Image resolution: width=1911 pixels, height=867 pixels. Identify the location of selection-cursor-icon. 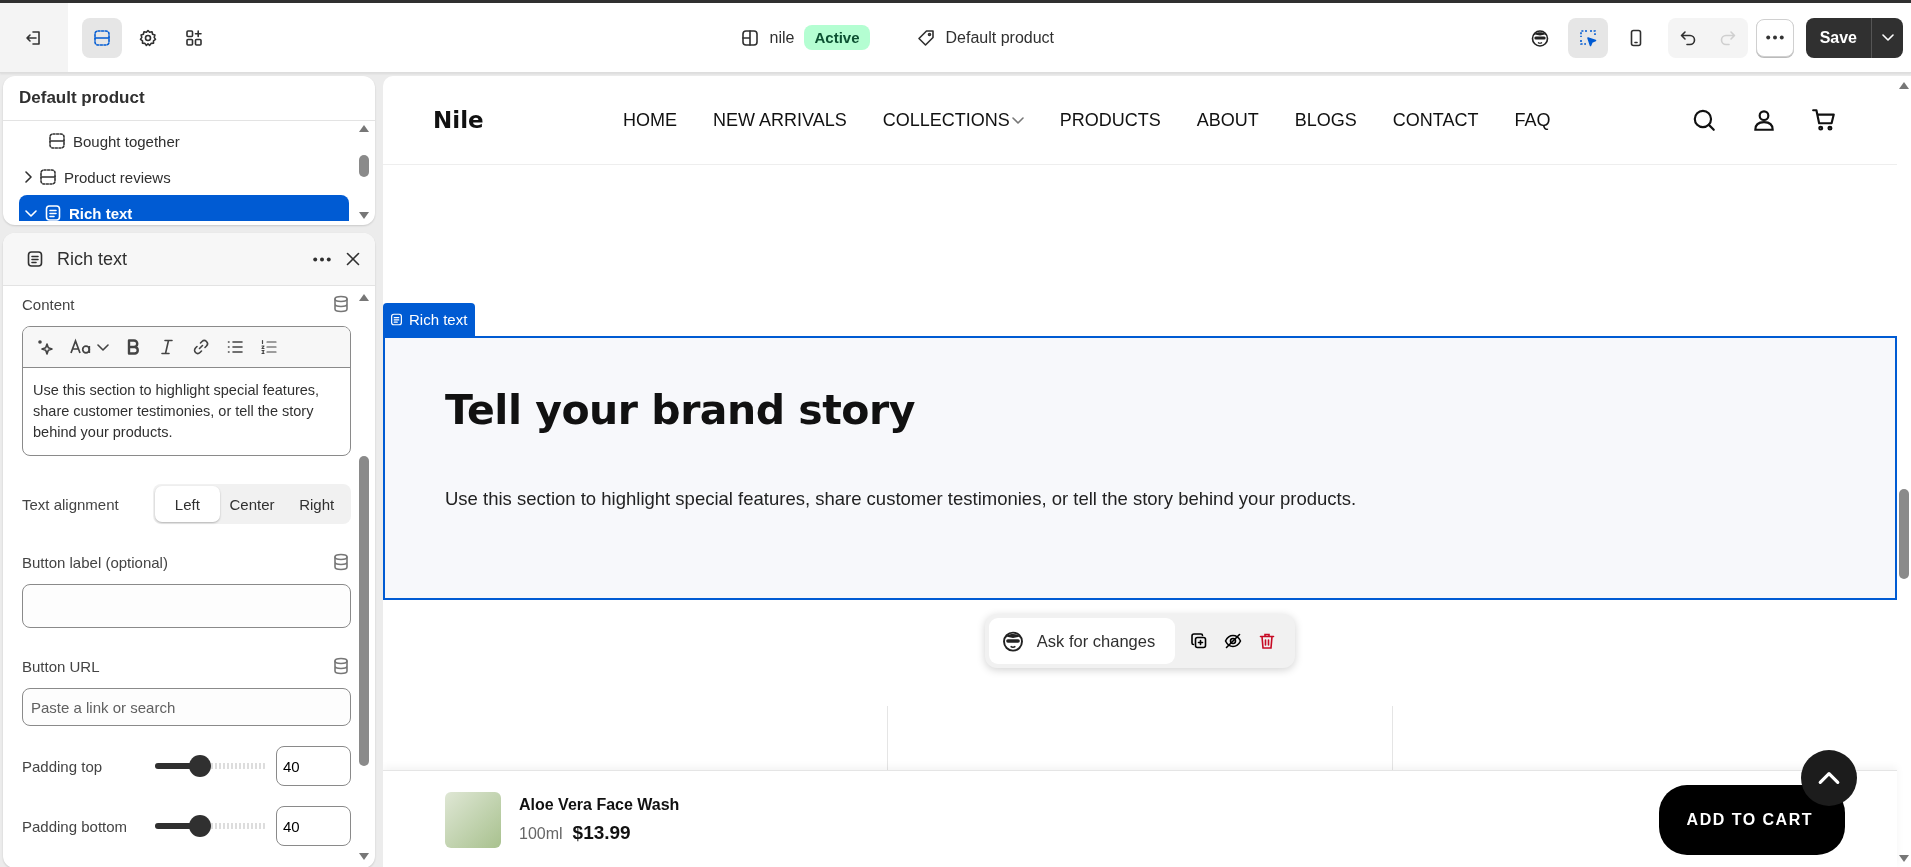
(1587, 37).